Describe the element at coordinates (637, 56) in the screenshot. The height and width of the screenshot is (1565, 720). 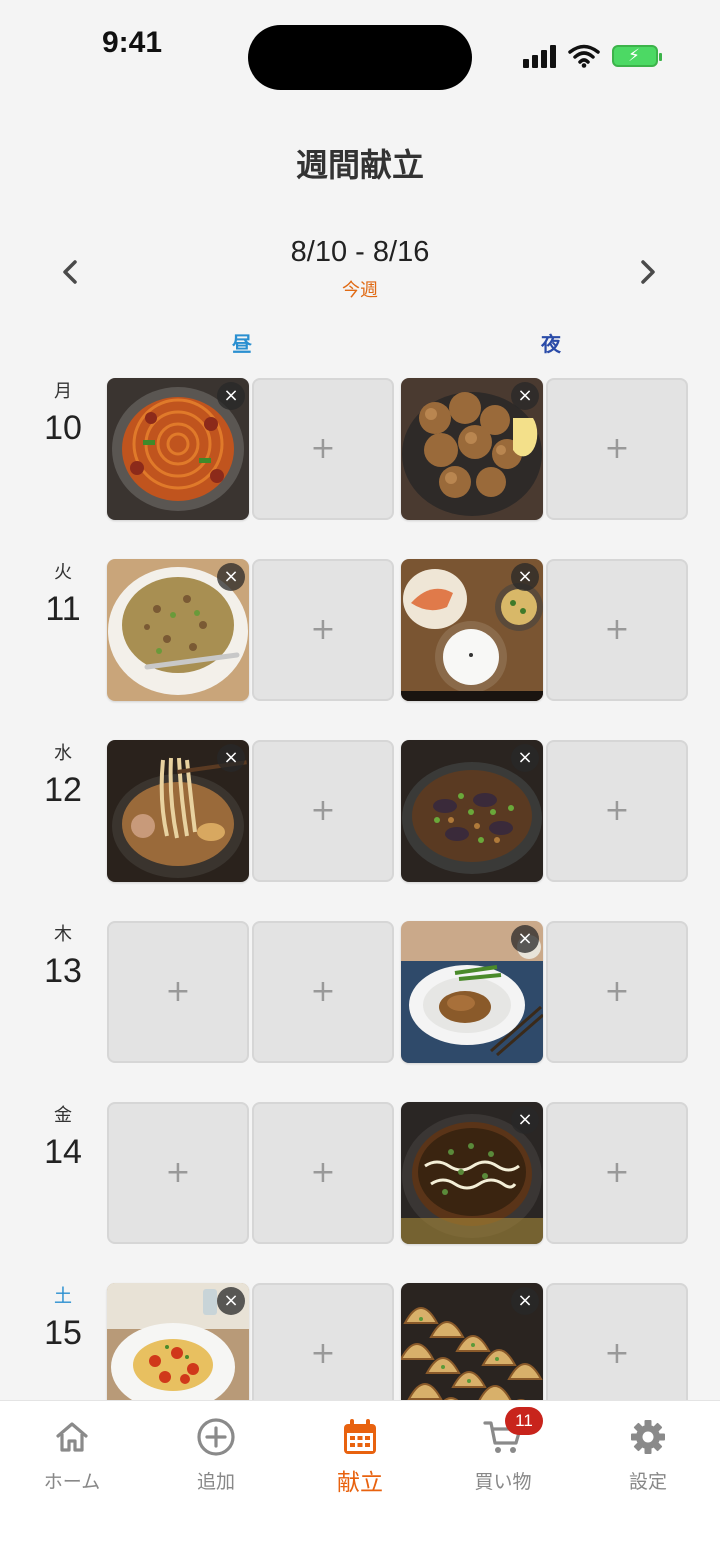
I see `battery-icon: ⚡` at that location.